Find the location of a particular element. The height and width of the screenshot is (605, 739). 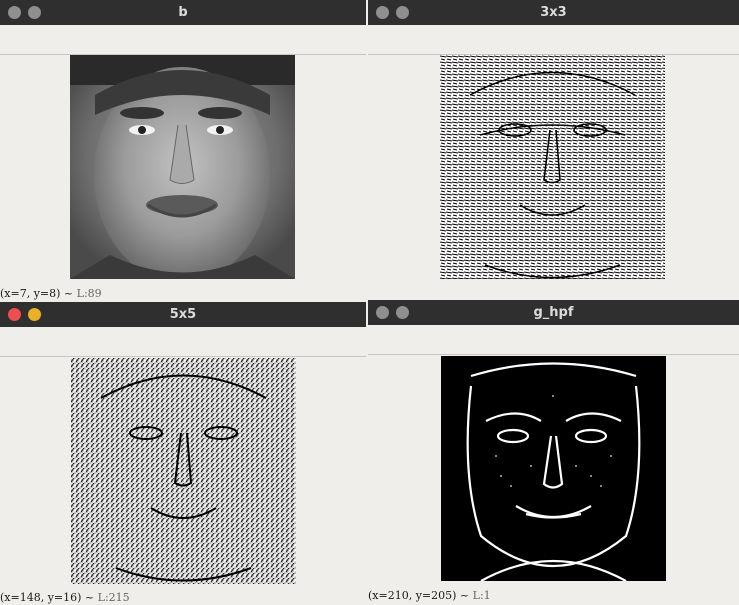

status-bar: (x=7, y=8) ~ L:89 is located at coordinates (51, 293).